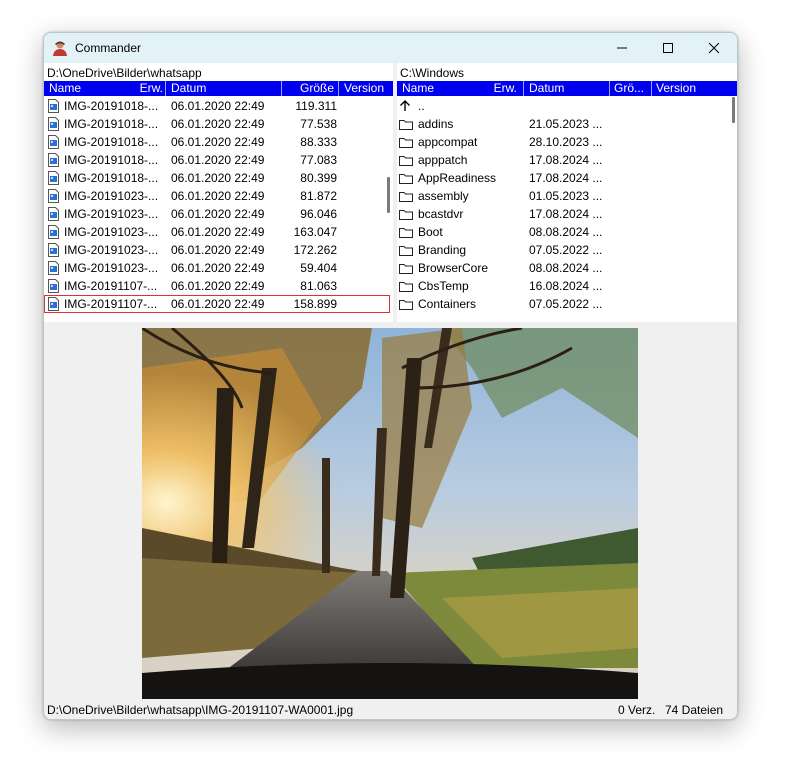 The height and width of the screenshot is (774, 794). I want to click on folder-name: BrowserCore, so click(453, 268).